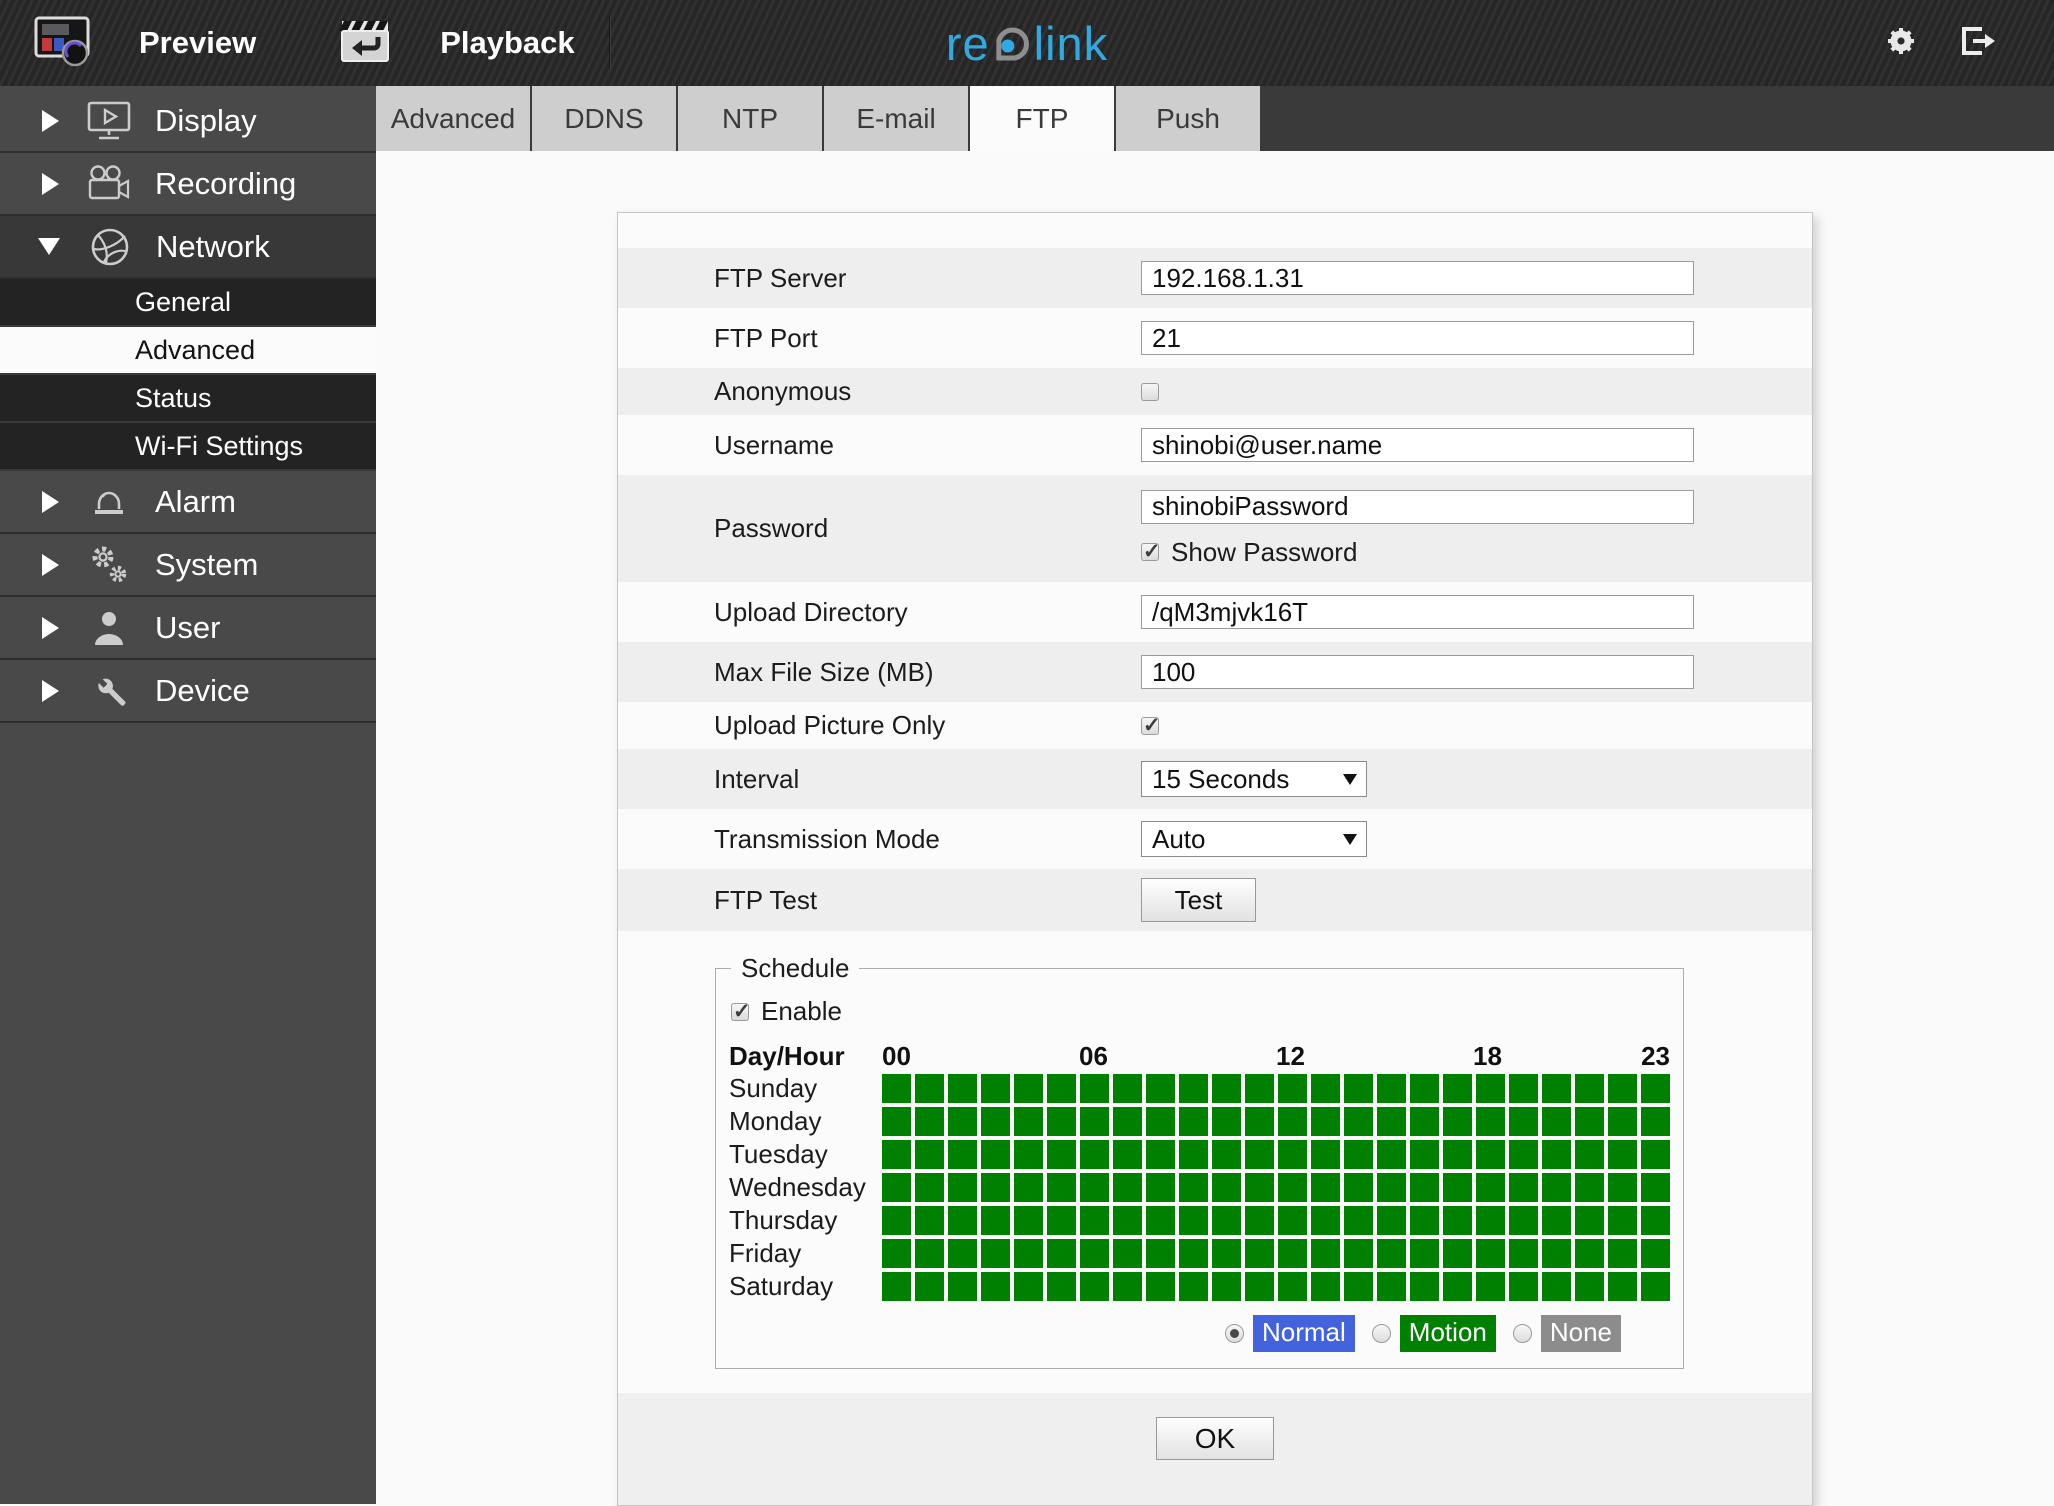  What do you see at coordinates (1417, 672) in the screenshot?
I see `max-file-size-input` at bounding box center [1417, 672].